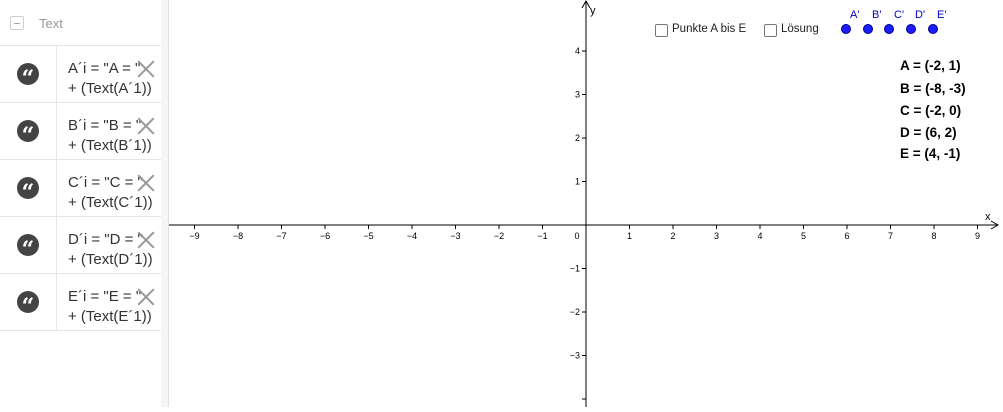  Describe the element at coordinates (846, 236) in the screenshot. I see `x-tick-label: 6` at that location.